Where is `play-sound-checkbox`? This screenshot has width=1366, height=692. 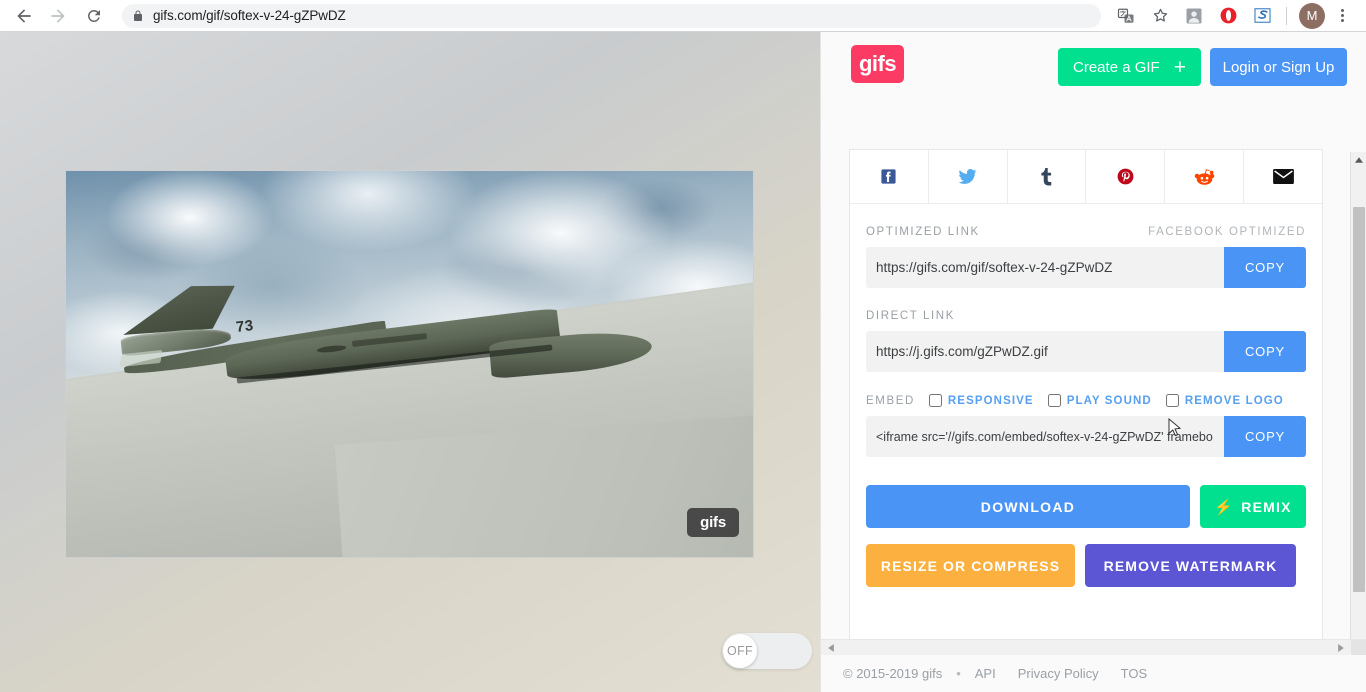 play-sound-checkbox is located at coordinates (1054, 400).